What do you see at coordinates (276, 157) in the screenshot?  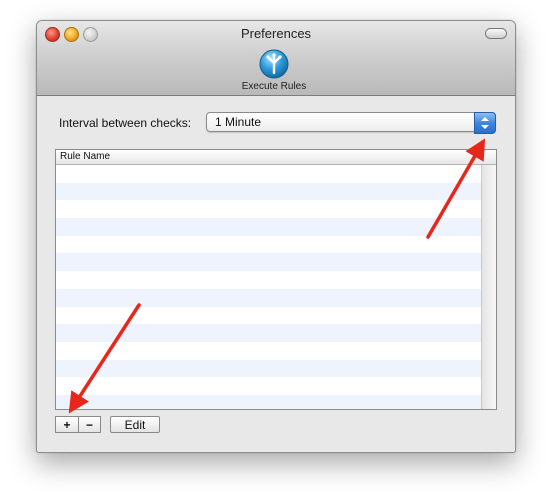 I see `table-header: Rule Name` at bounding box center [276, 157].